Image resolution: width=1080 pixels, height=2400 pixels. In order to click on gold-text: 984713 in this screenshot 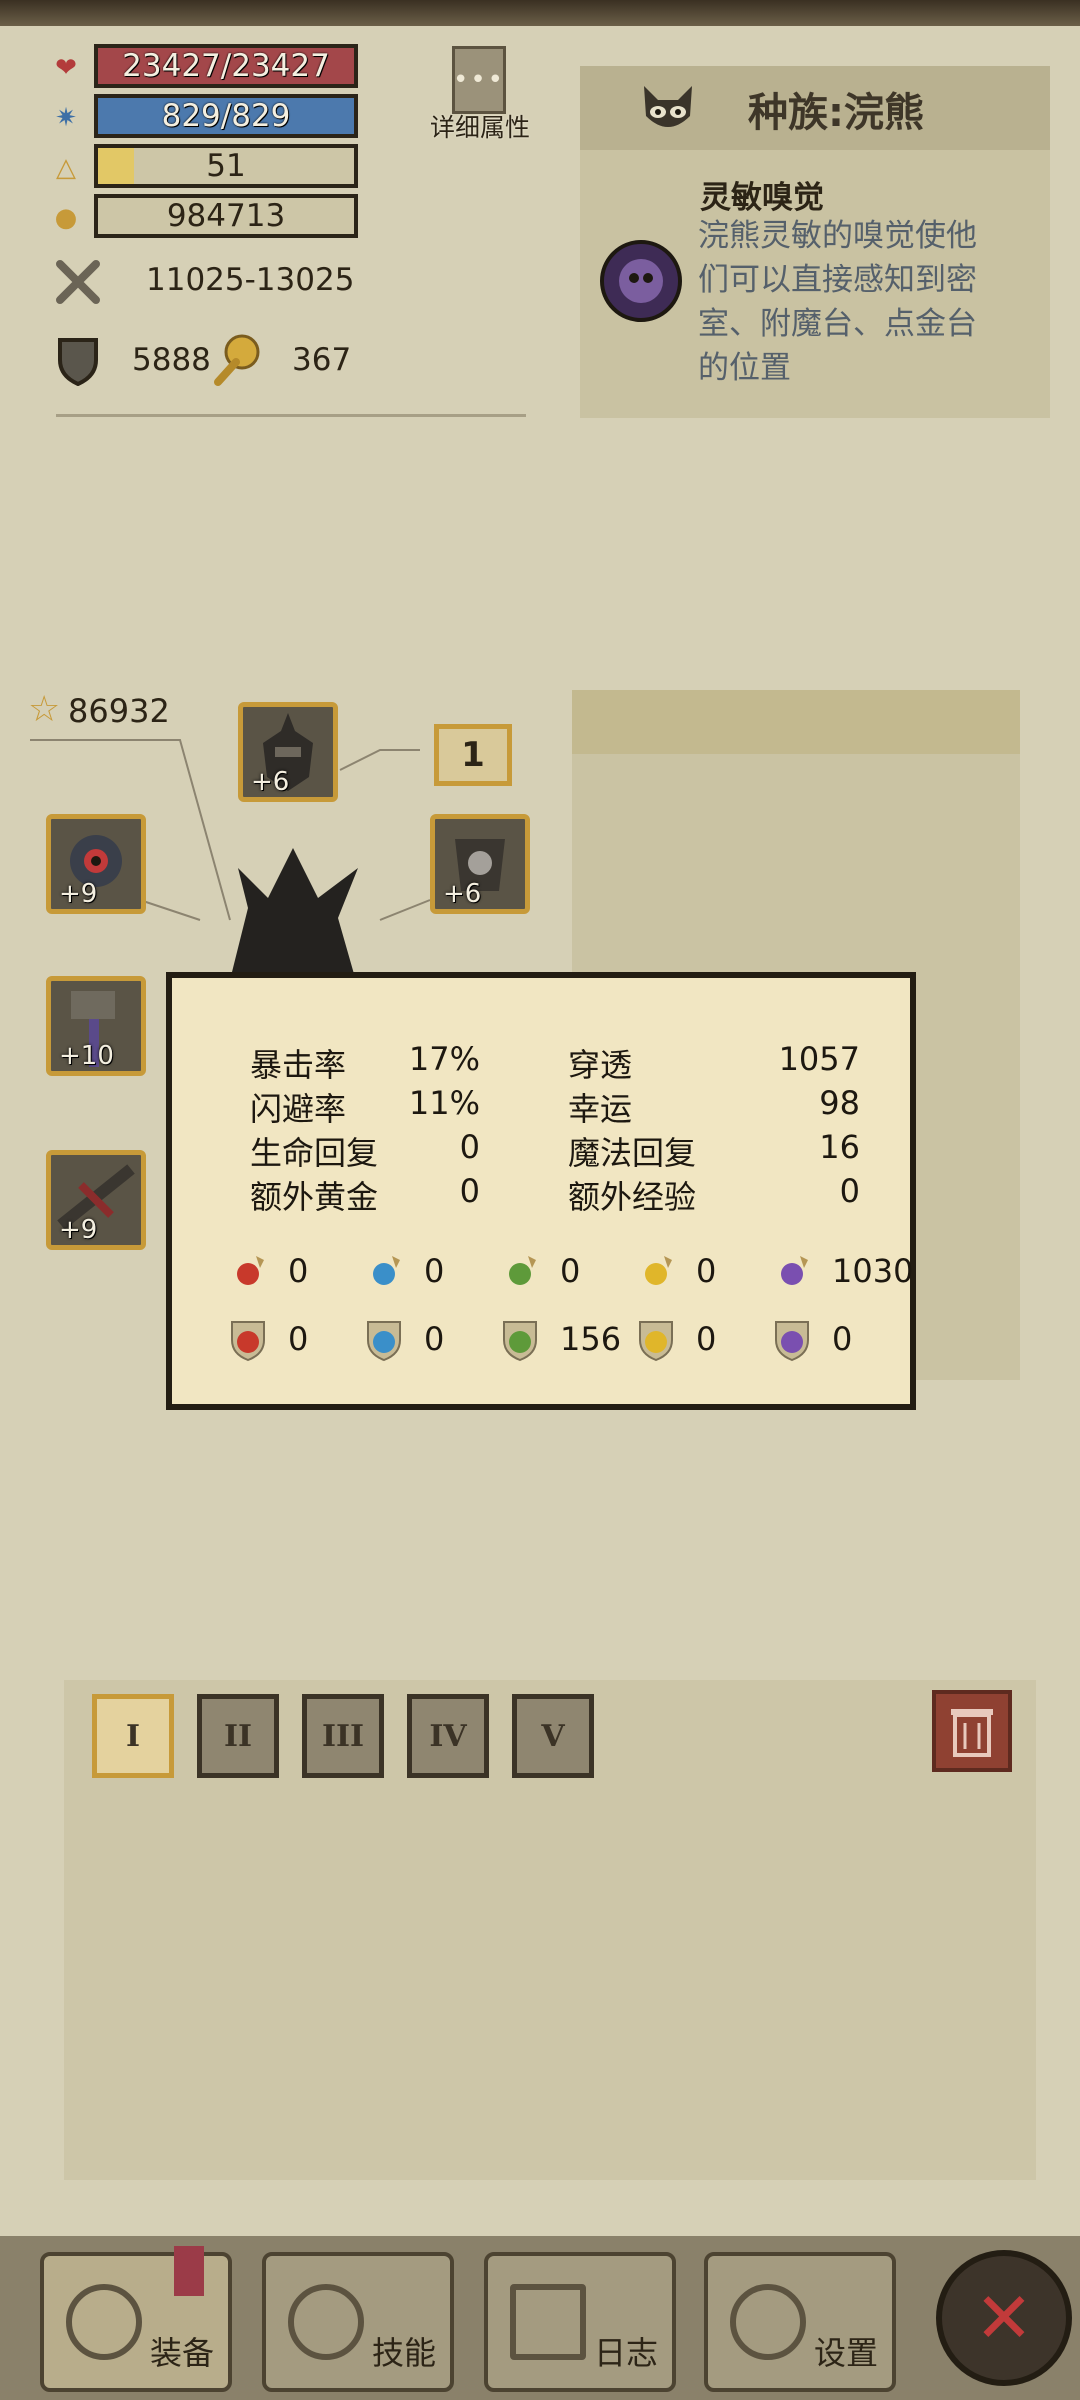, I will do `click(226, 216)`.